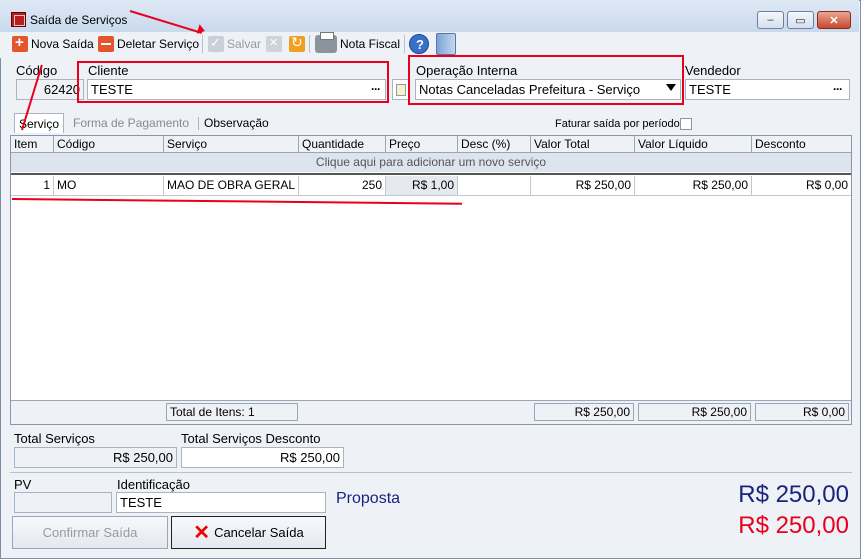  I want to click on nova-saida-label: Nova Saída, so click(62, 44).